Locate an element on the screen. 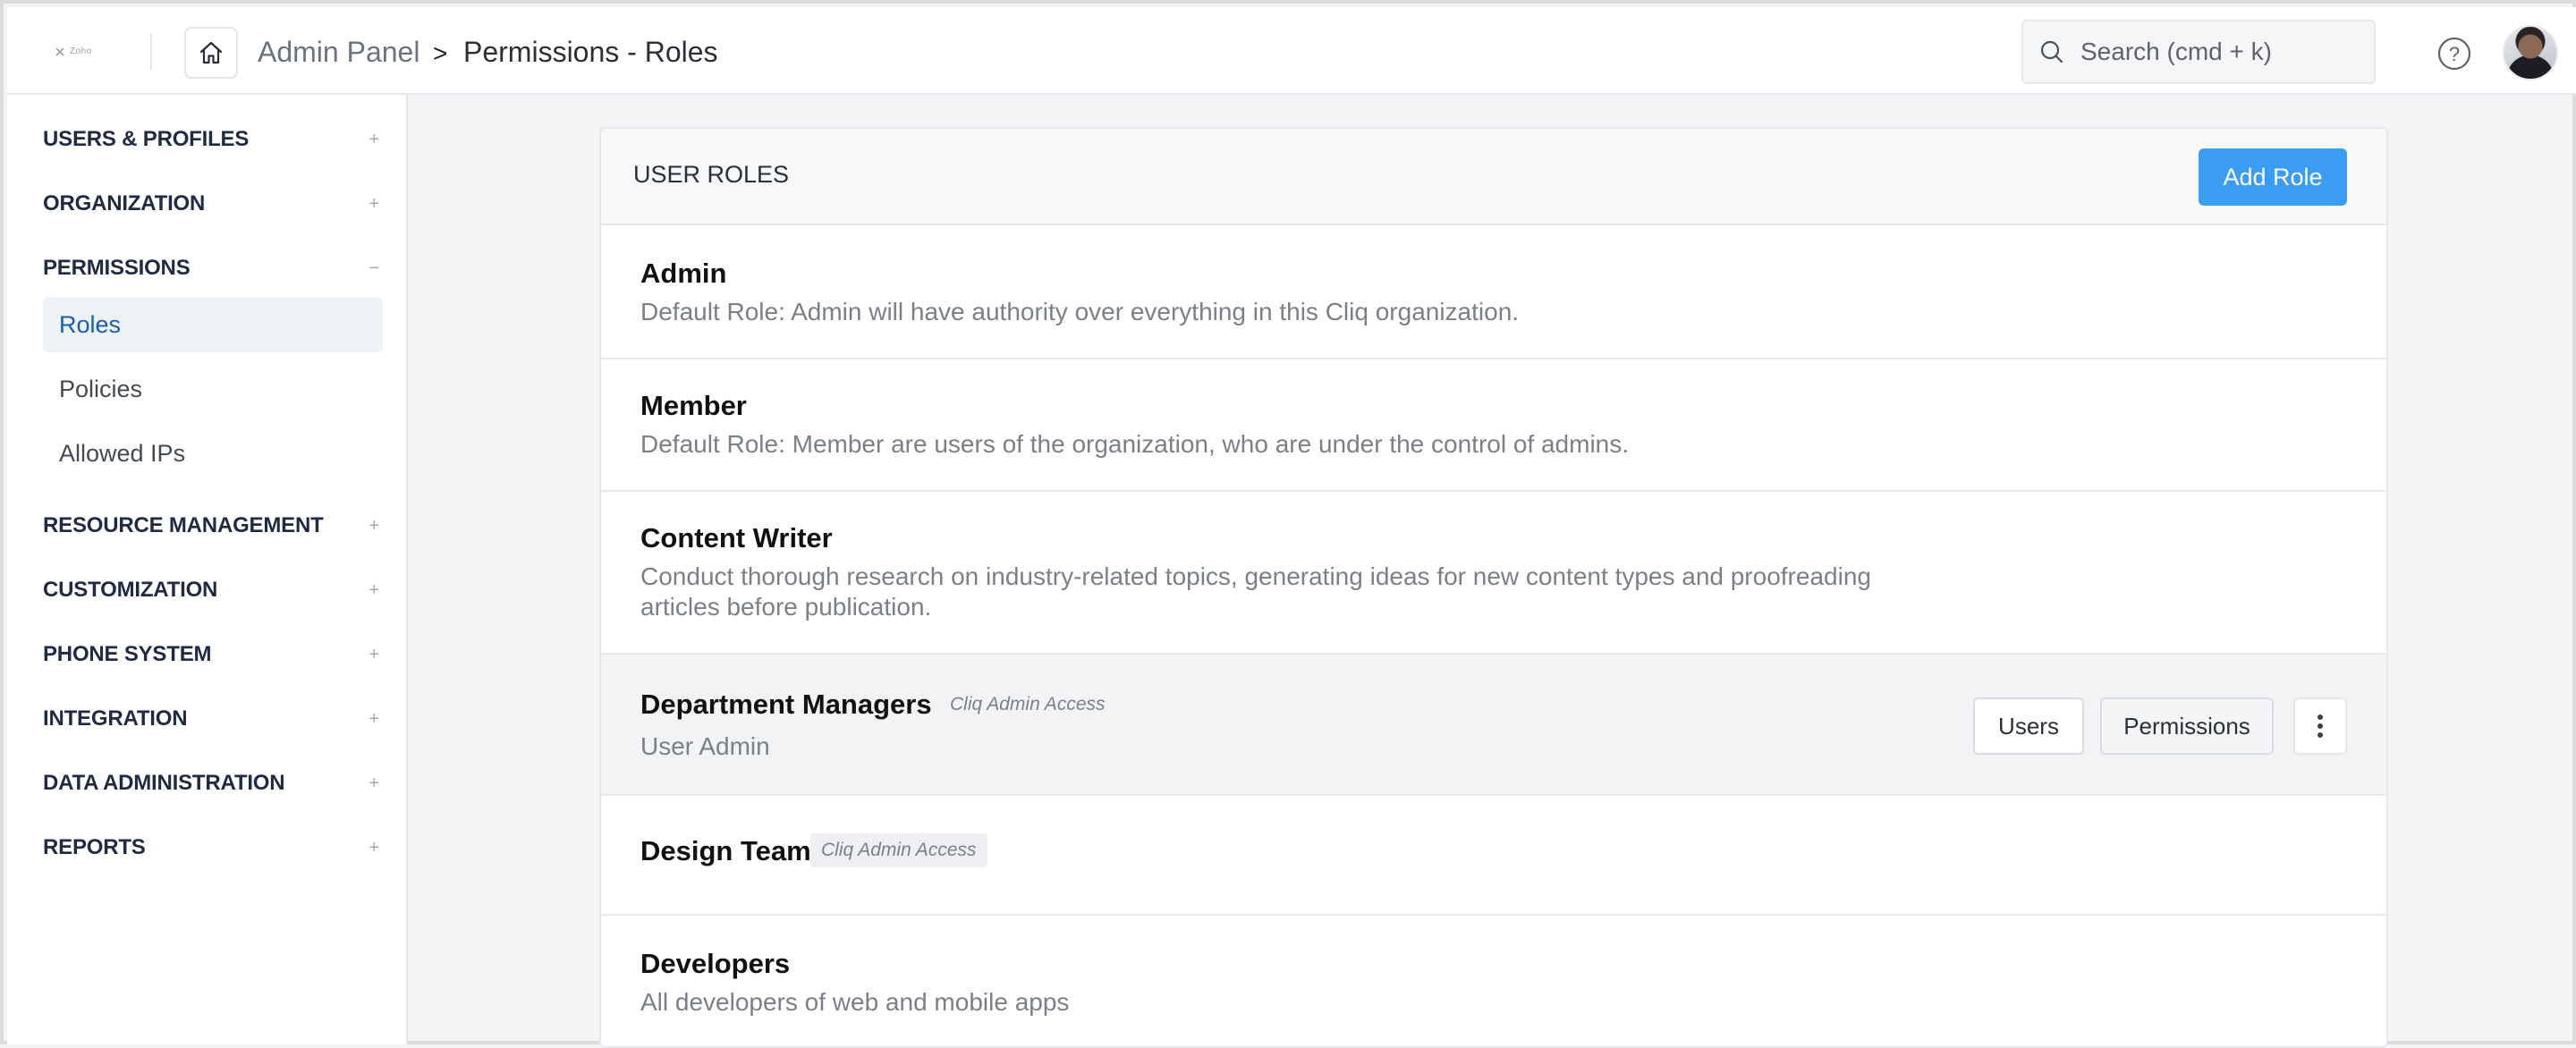  logo-icon is located at coordinates (59, 51).